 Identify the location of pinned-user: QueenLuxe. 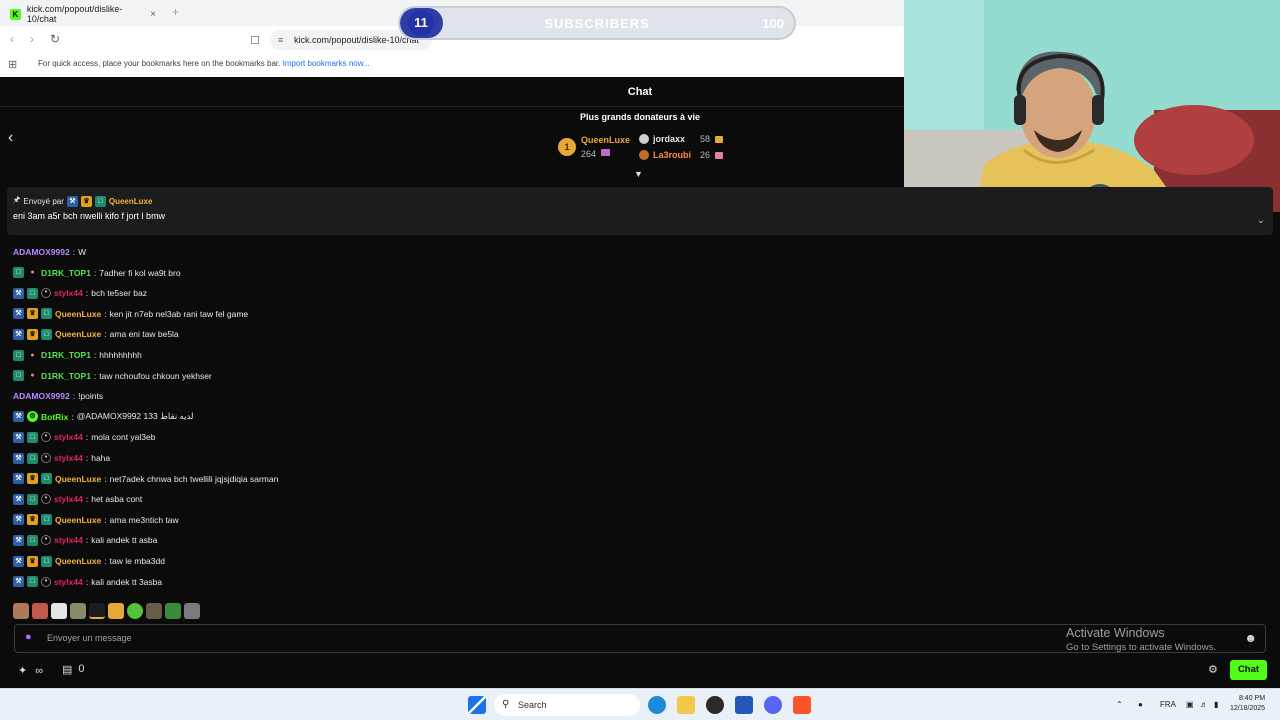
(131, 201).